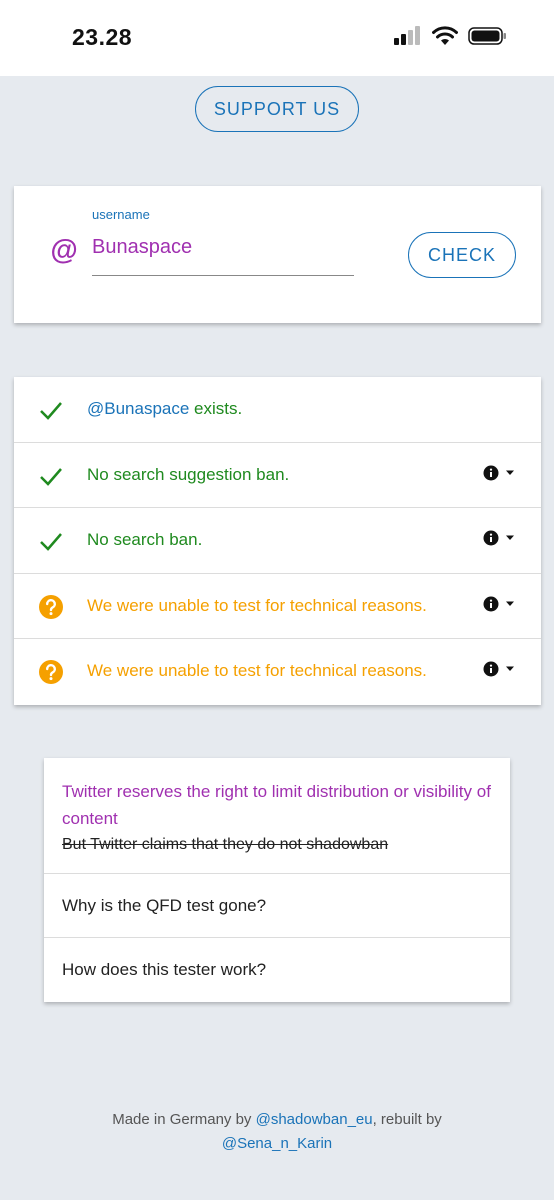 This screenshot has width=554, height=1200. Describe the element at coordinates (188, 474) in the screenshot. I see `result-text: No search suggestion ban.` at that location.